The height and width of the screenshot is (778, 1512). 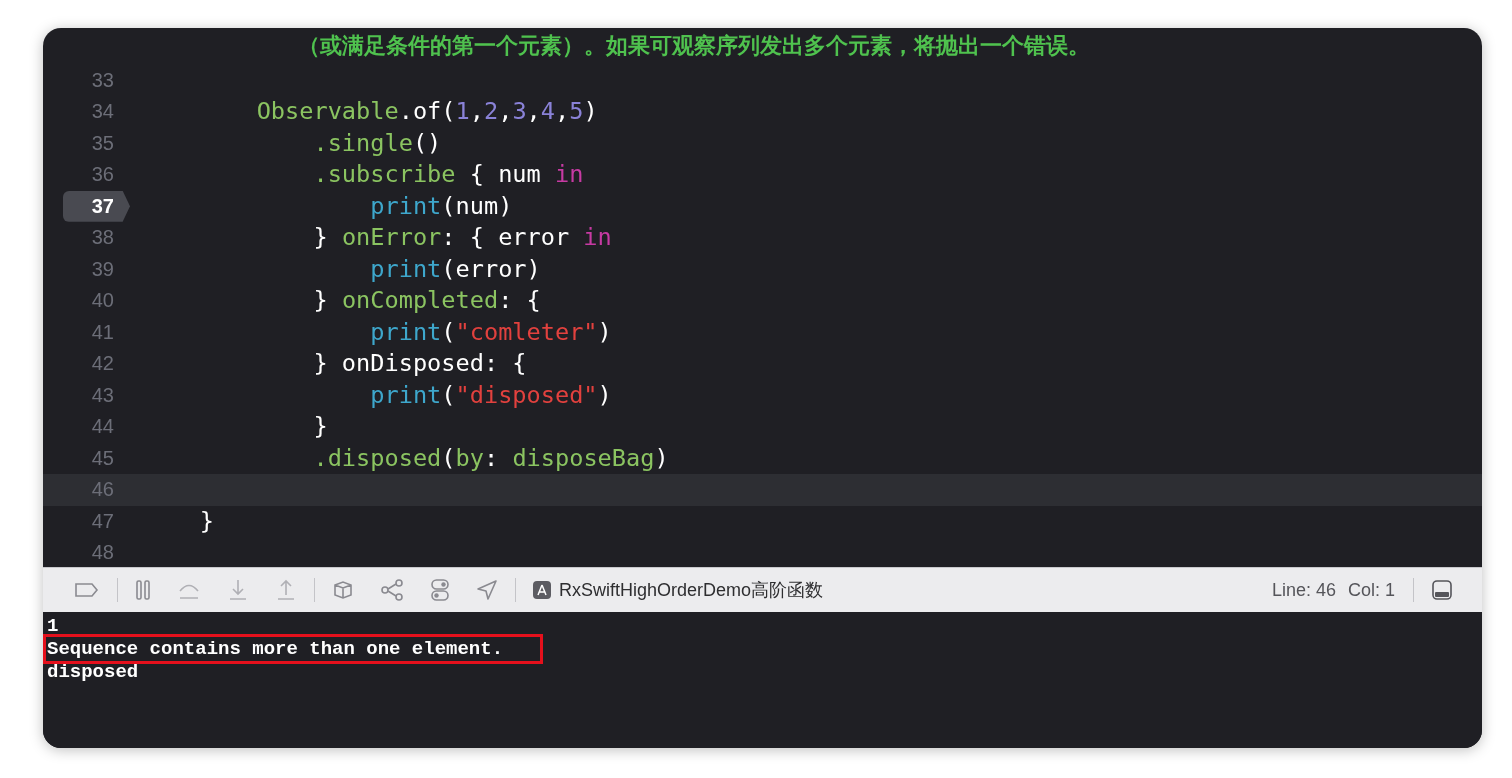 What do you see at coordinates (143, 590) in the screenshot?
I see `pause-icon` at bounding box center [143, 590].